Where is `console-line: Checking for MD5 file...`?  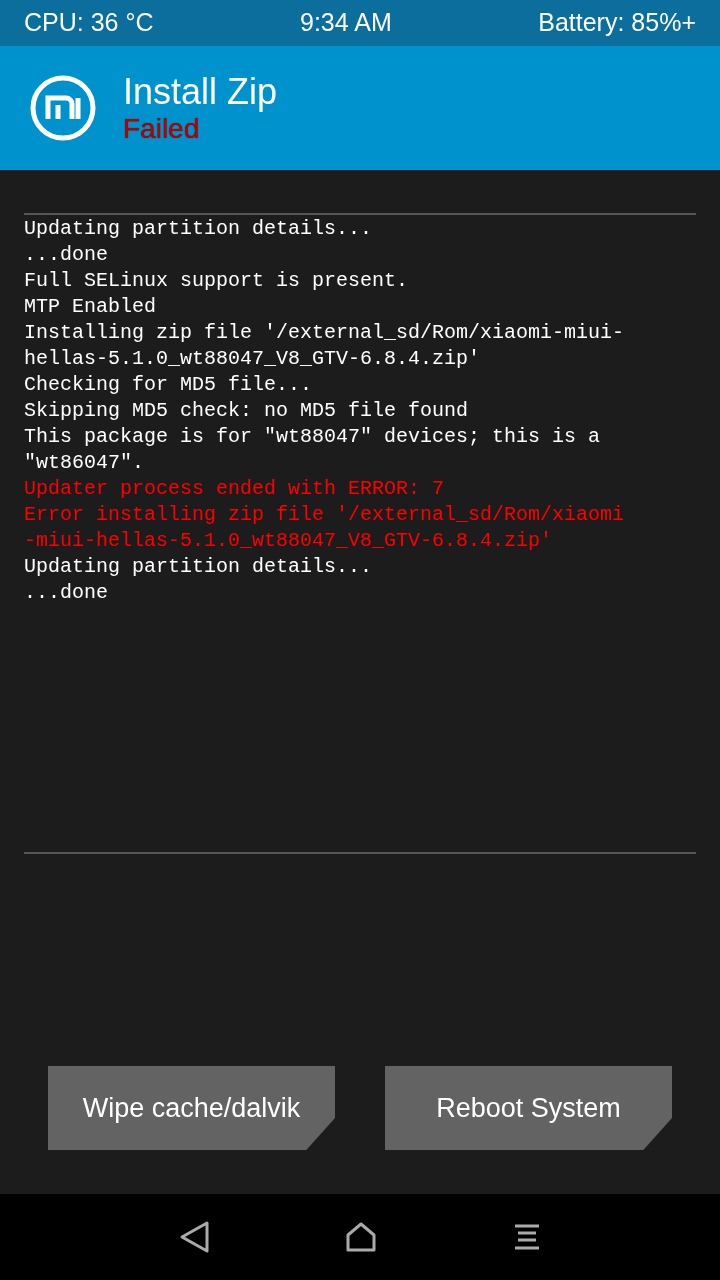 console-line: Checking for MD5 file... is located at coordinates (169, 385).